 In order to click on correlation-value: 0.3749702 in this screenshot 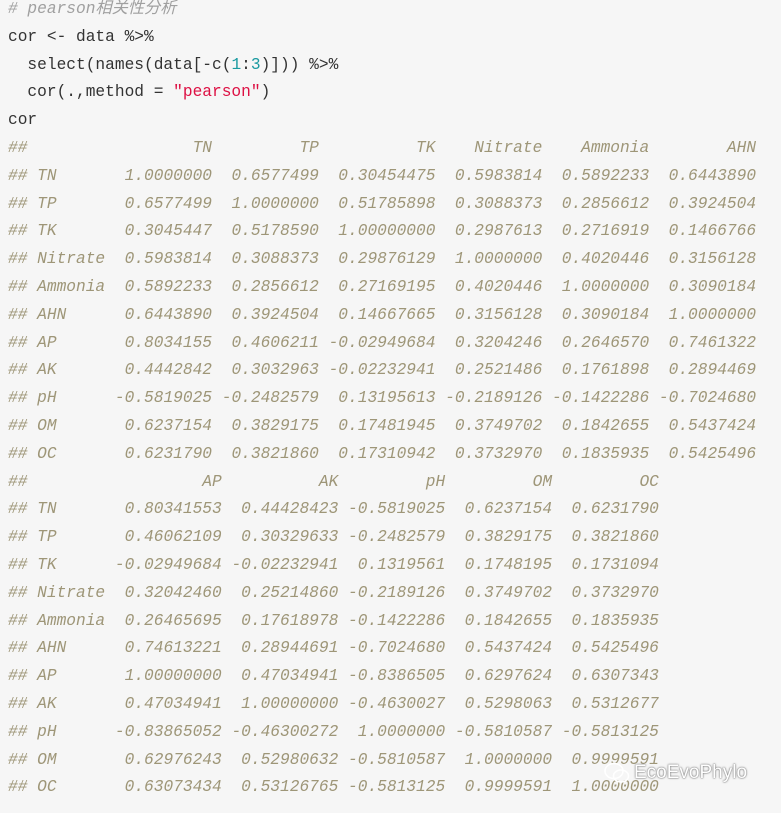, I will do `click(489, 425)`.